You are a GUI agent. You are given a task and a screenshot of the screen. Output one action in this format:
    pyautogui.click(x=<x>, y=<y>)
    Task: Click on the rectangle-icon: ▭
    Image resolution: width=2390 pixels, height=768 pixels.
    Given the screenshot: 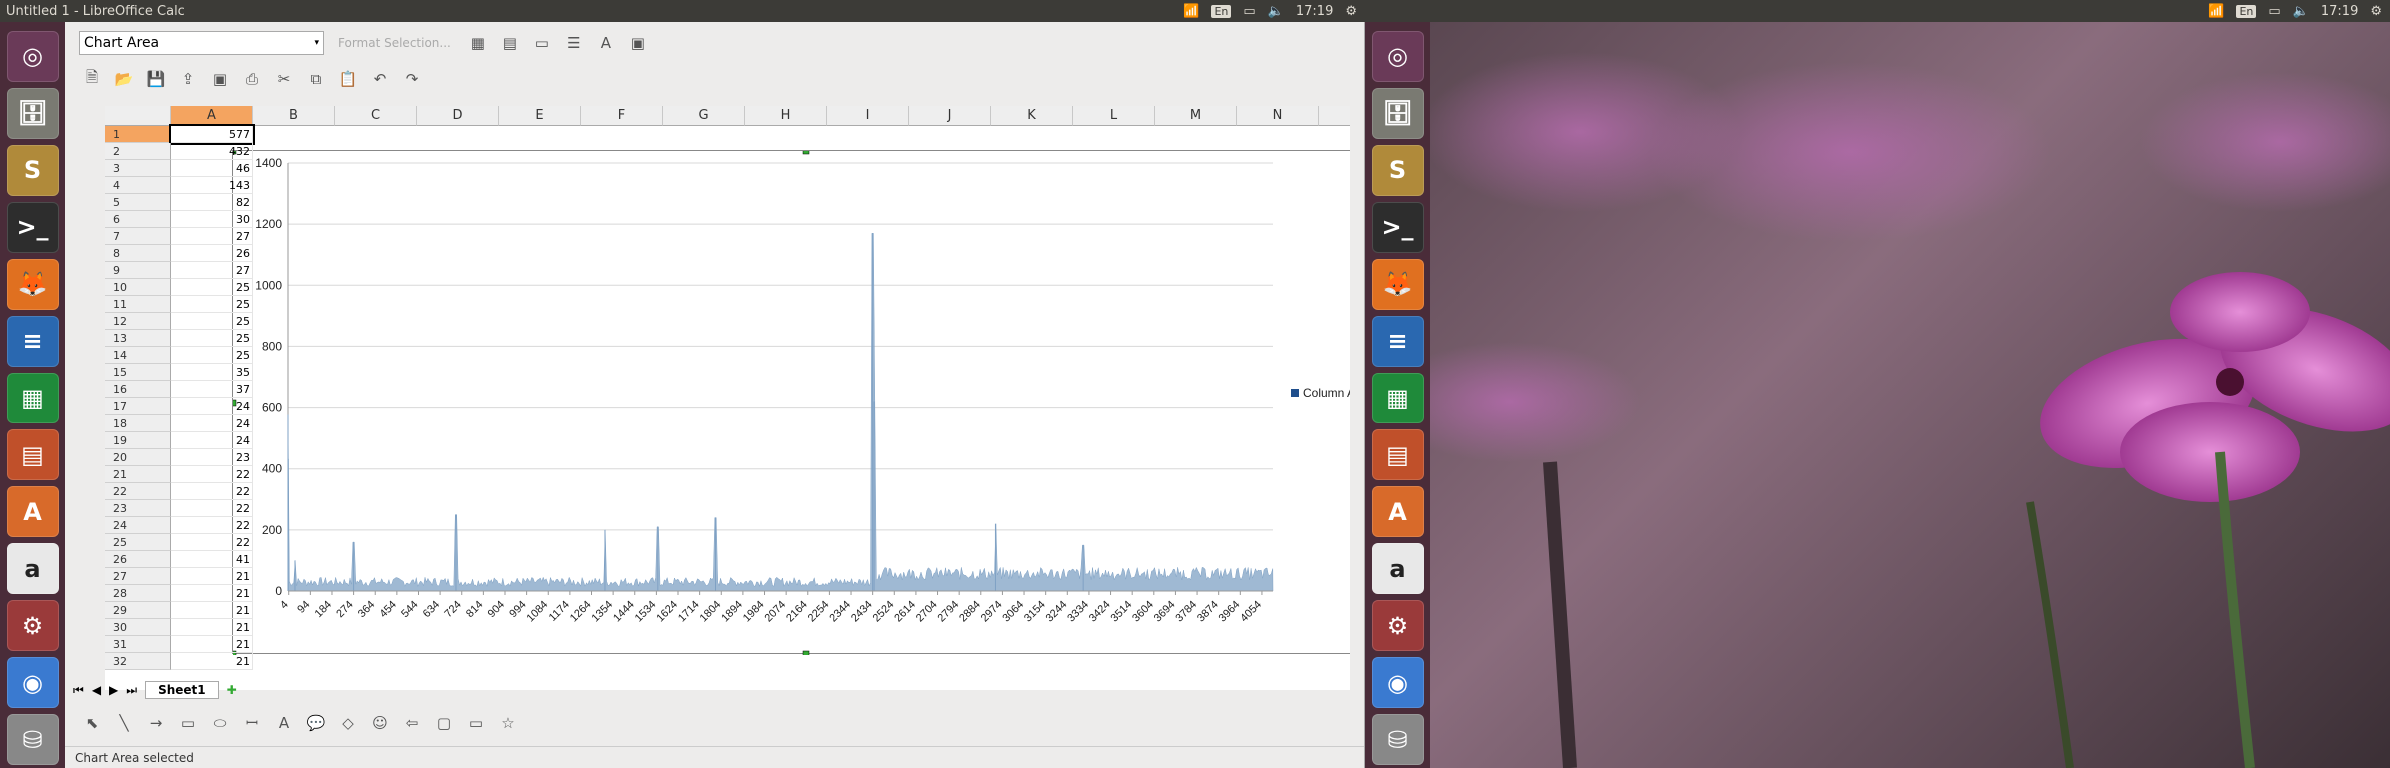 What is the action you would take?
    pyautogui.click(x=188, y=723)
    